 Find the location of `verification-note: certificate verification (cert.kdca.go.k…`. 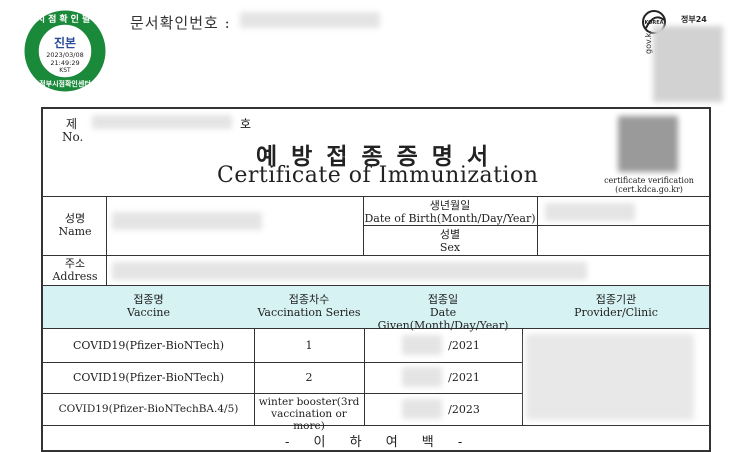

verification-note: certificate verification (cert.kdca.go.k… is located at coordinates (649, 185).